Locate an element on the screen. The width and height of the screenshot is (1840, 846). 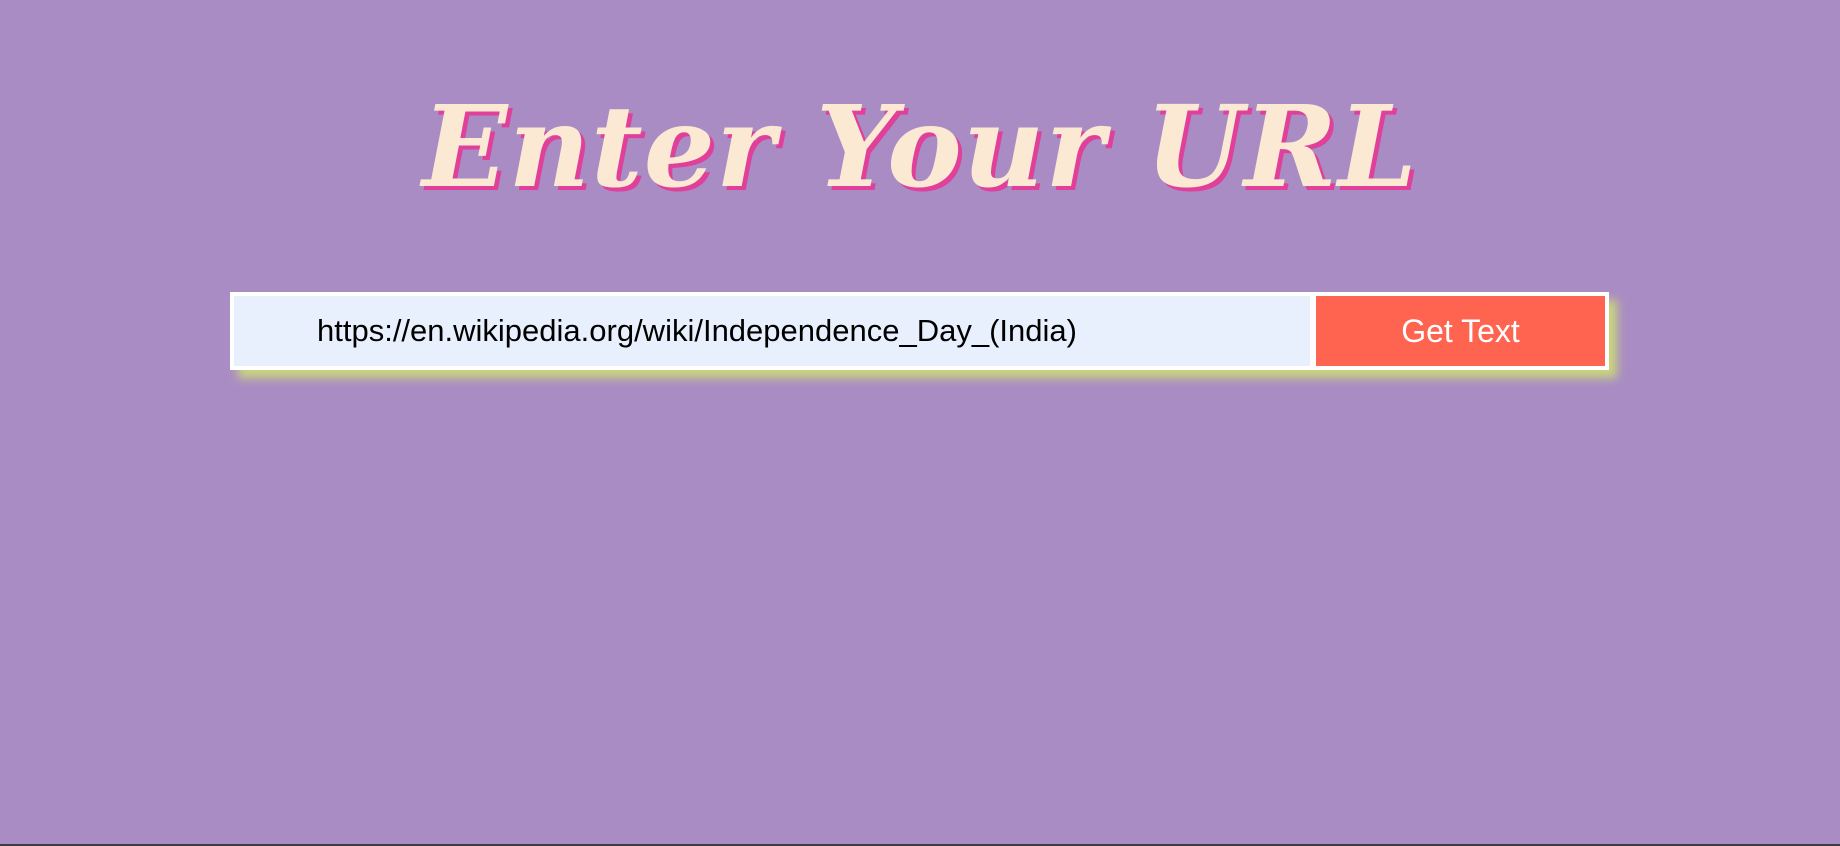
page-title: Enter Your URL is located at coordinates (920, 147).